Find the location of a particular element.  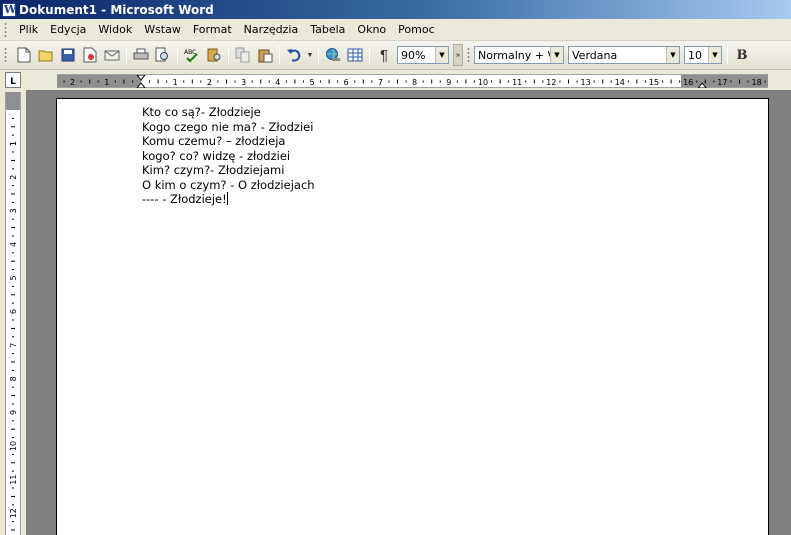

vertical-ruler: 1 1 2 3 4 5 6 7 8 9 10 11 12 is located at coordinates (13, 313).